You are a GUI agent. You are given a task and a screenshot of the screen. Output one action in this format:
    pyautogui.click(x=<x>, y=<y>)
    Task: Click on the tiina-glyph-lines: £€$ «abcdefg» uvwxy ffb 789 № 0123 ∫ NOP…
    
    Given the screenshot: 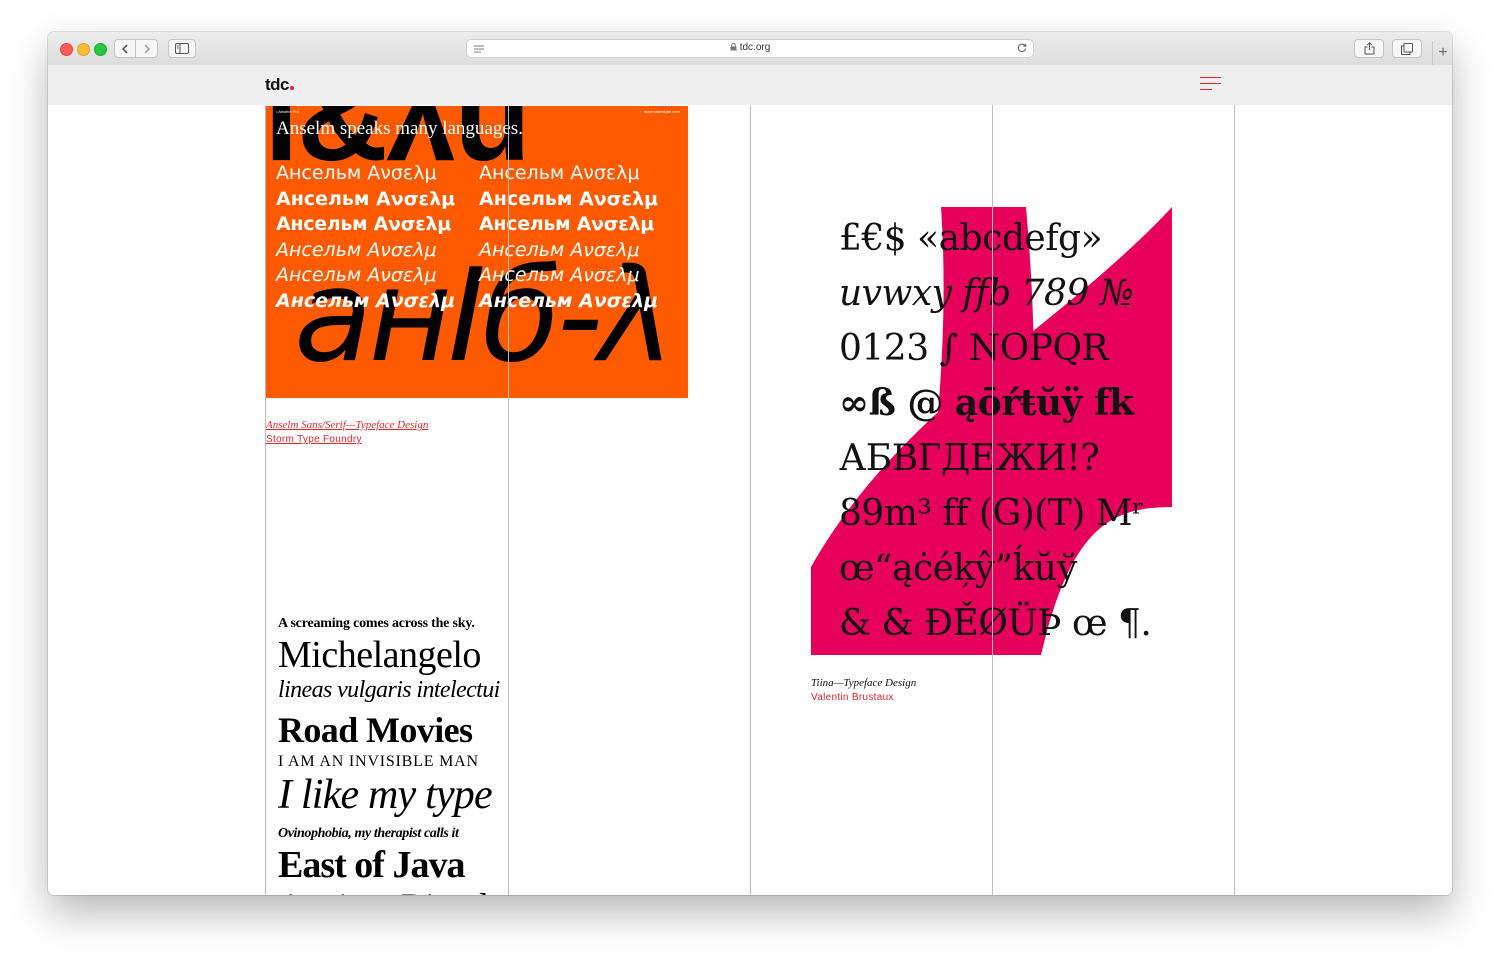 What is the action you would take?
    pyautogui.click(x=995, y=431)
    